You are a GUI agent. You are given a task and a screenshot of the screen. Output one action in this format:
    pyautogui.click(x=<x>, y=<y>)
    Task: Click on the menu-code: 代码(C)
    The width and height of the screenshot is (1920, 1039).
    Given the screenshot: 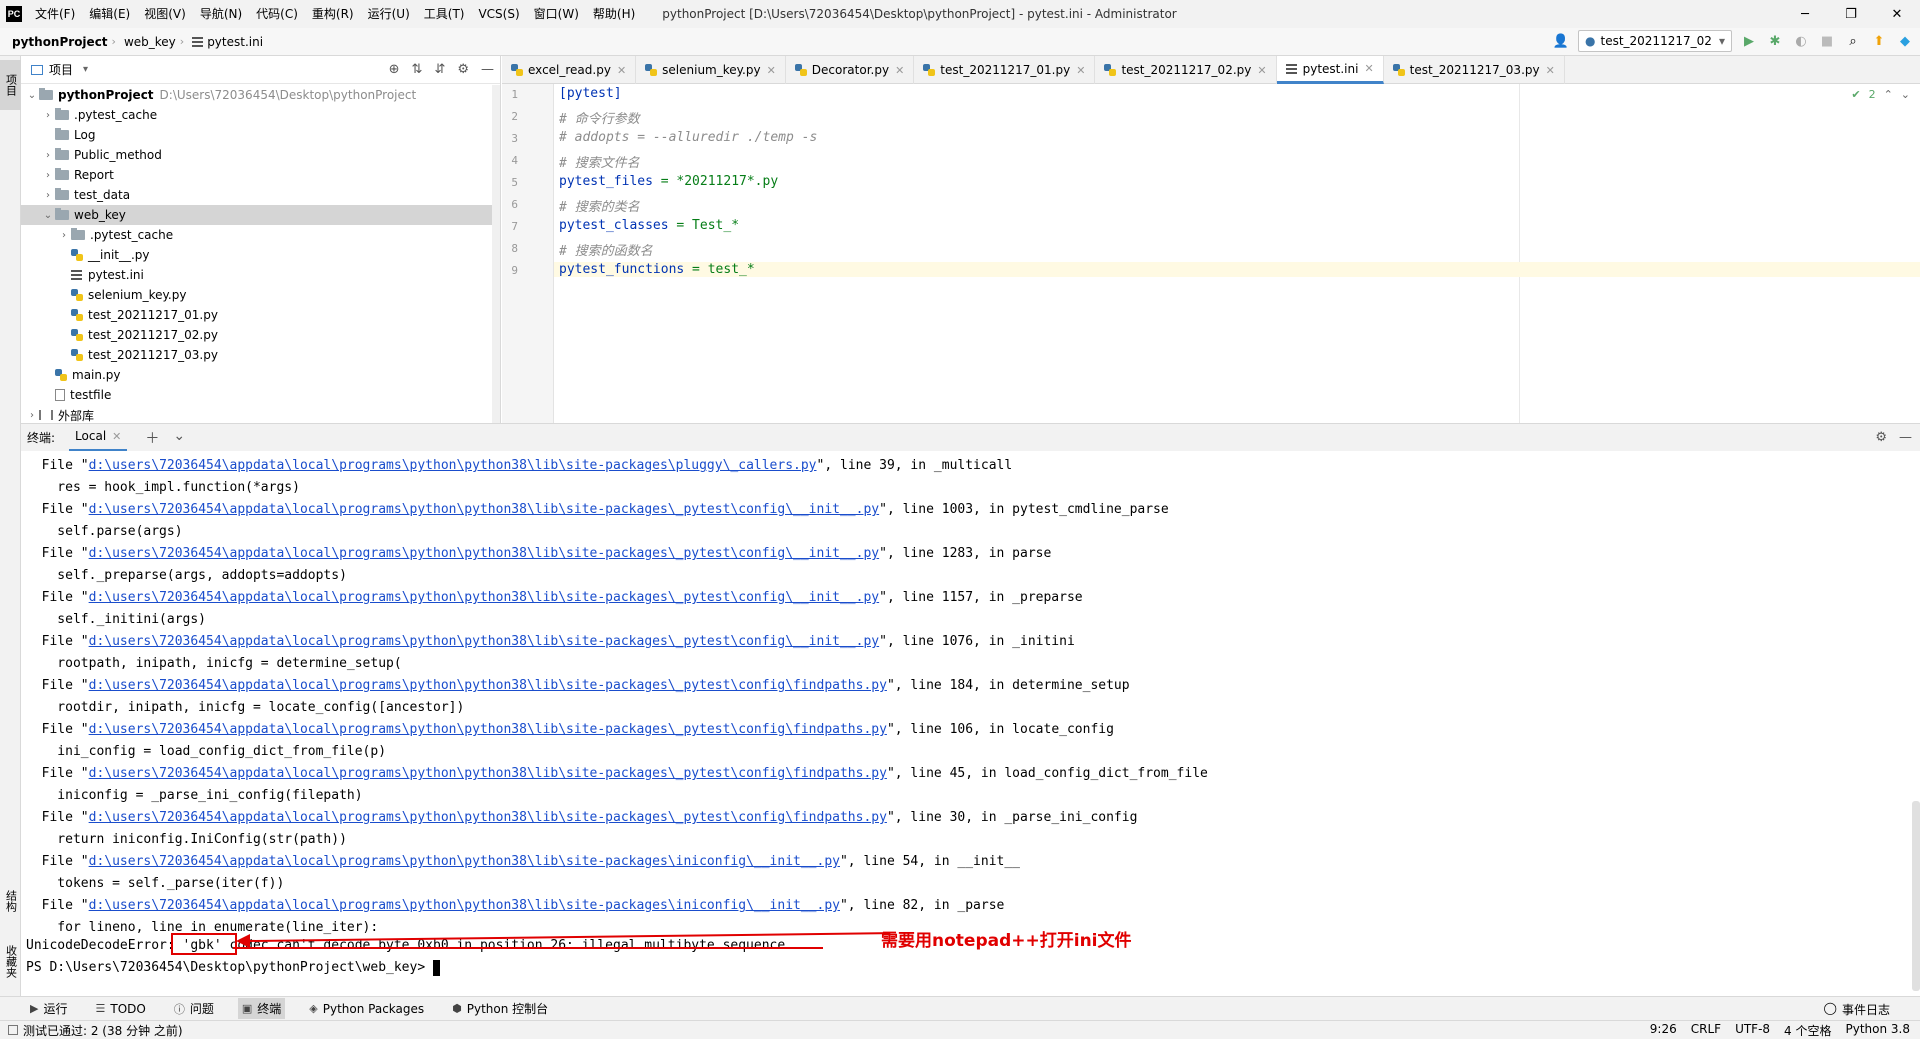 What is the action you would take?
    pyautogui.click(x=277, y=14)
    